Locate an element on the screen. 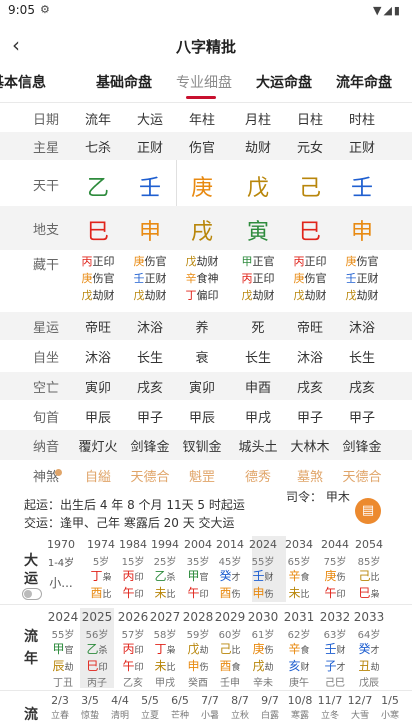 This screenshot has width=412, height=724. liunian-stem: 己比 is located at coordinates (230, 649).